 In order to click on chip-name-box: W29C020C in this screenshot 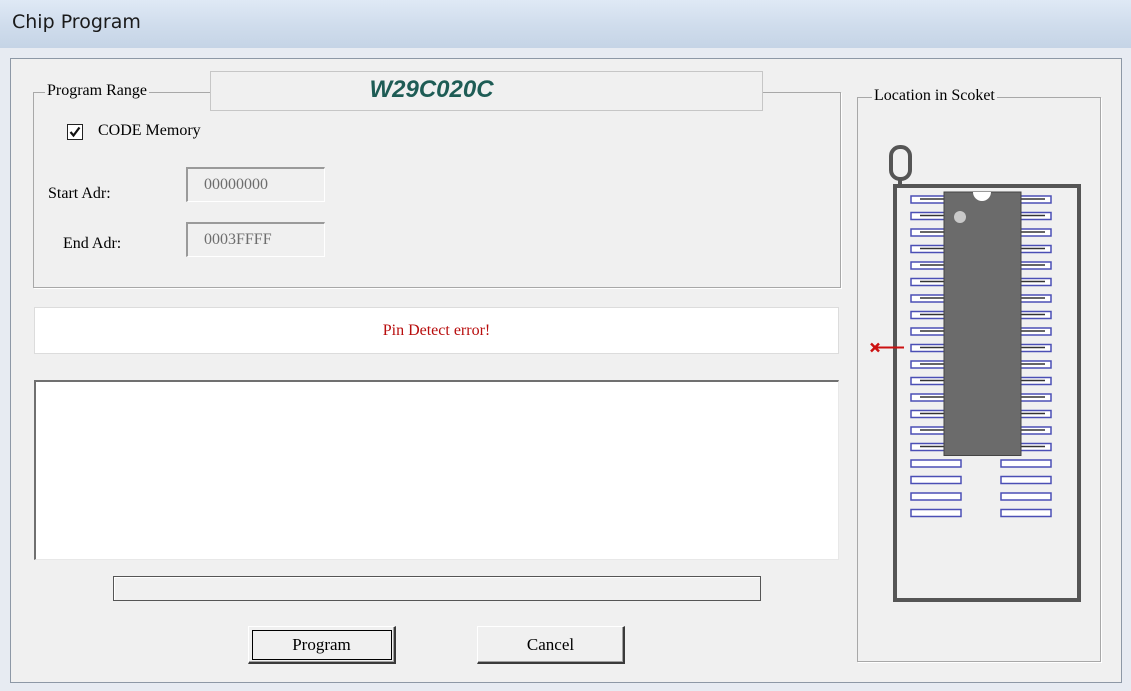, I will do `click(486, 91)`.